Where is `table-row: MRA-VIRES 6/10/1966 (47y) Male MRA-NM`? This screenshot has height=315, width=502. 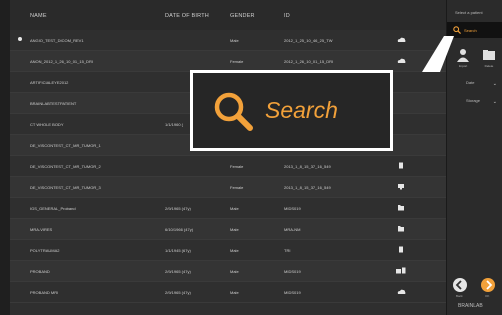
table-row: MRA-VIRES 6/10/1966 (47y) Male MRA-NM is located at coordinates (228, 229).